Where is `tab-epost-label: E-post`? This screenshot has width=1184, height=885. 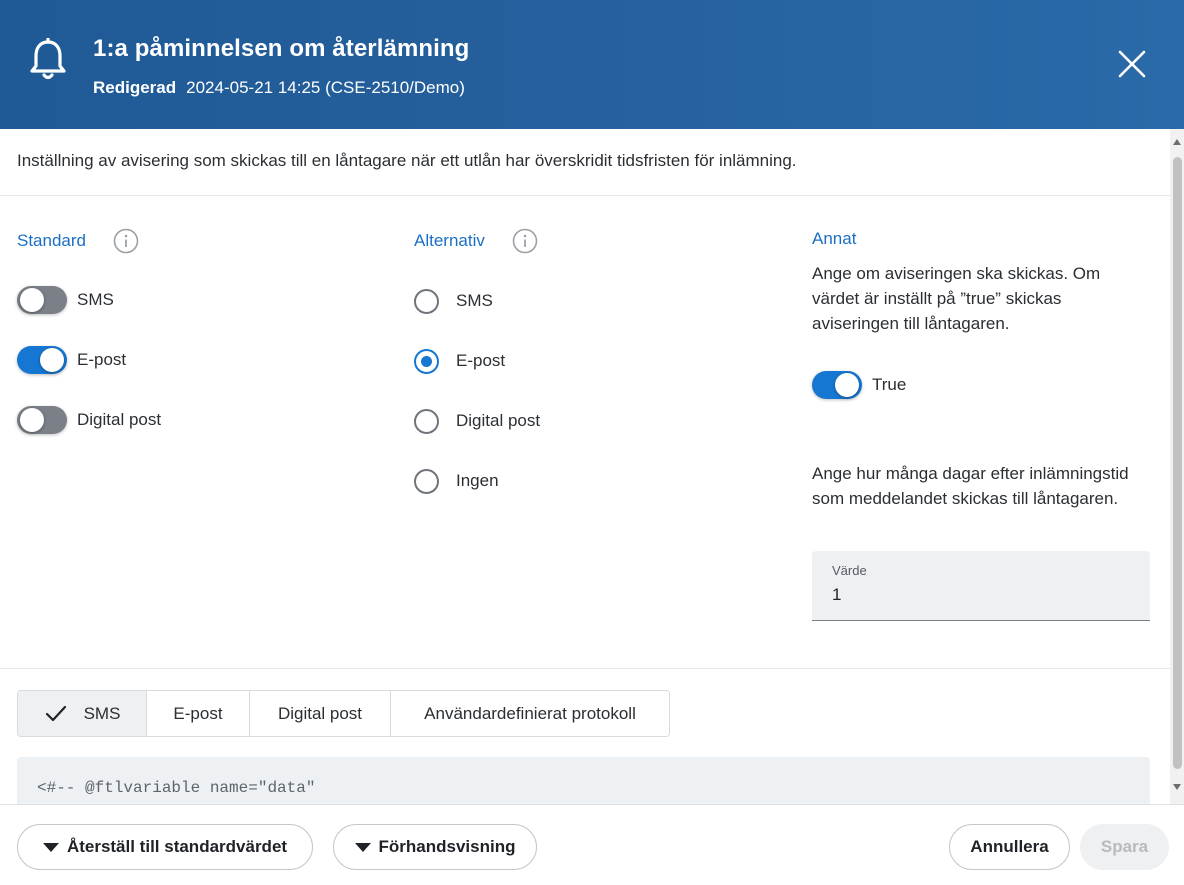
tab-epost-label: E-post is located at coordinates (198, 713).